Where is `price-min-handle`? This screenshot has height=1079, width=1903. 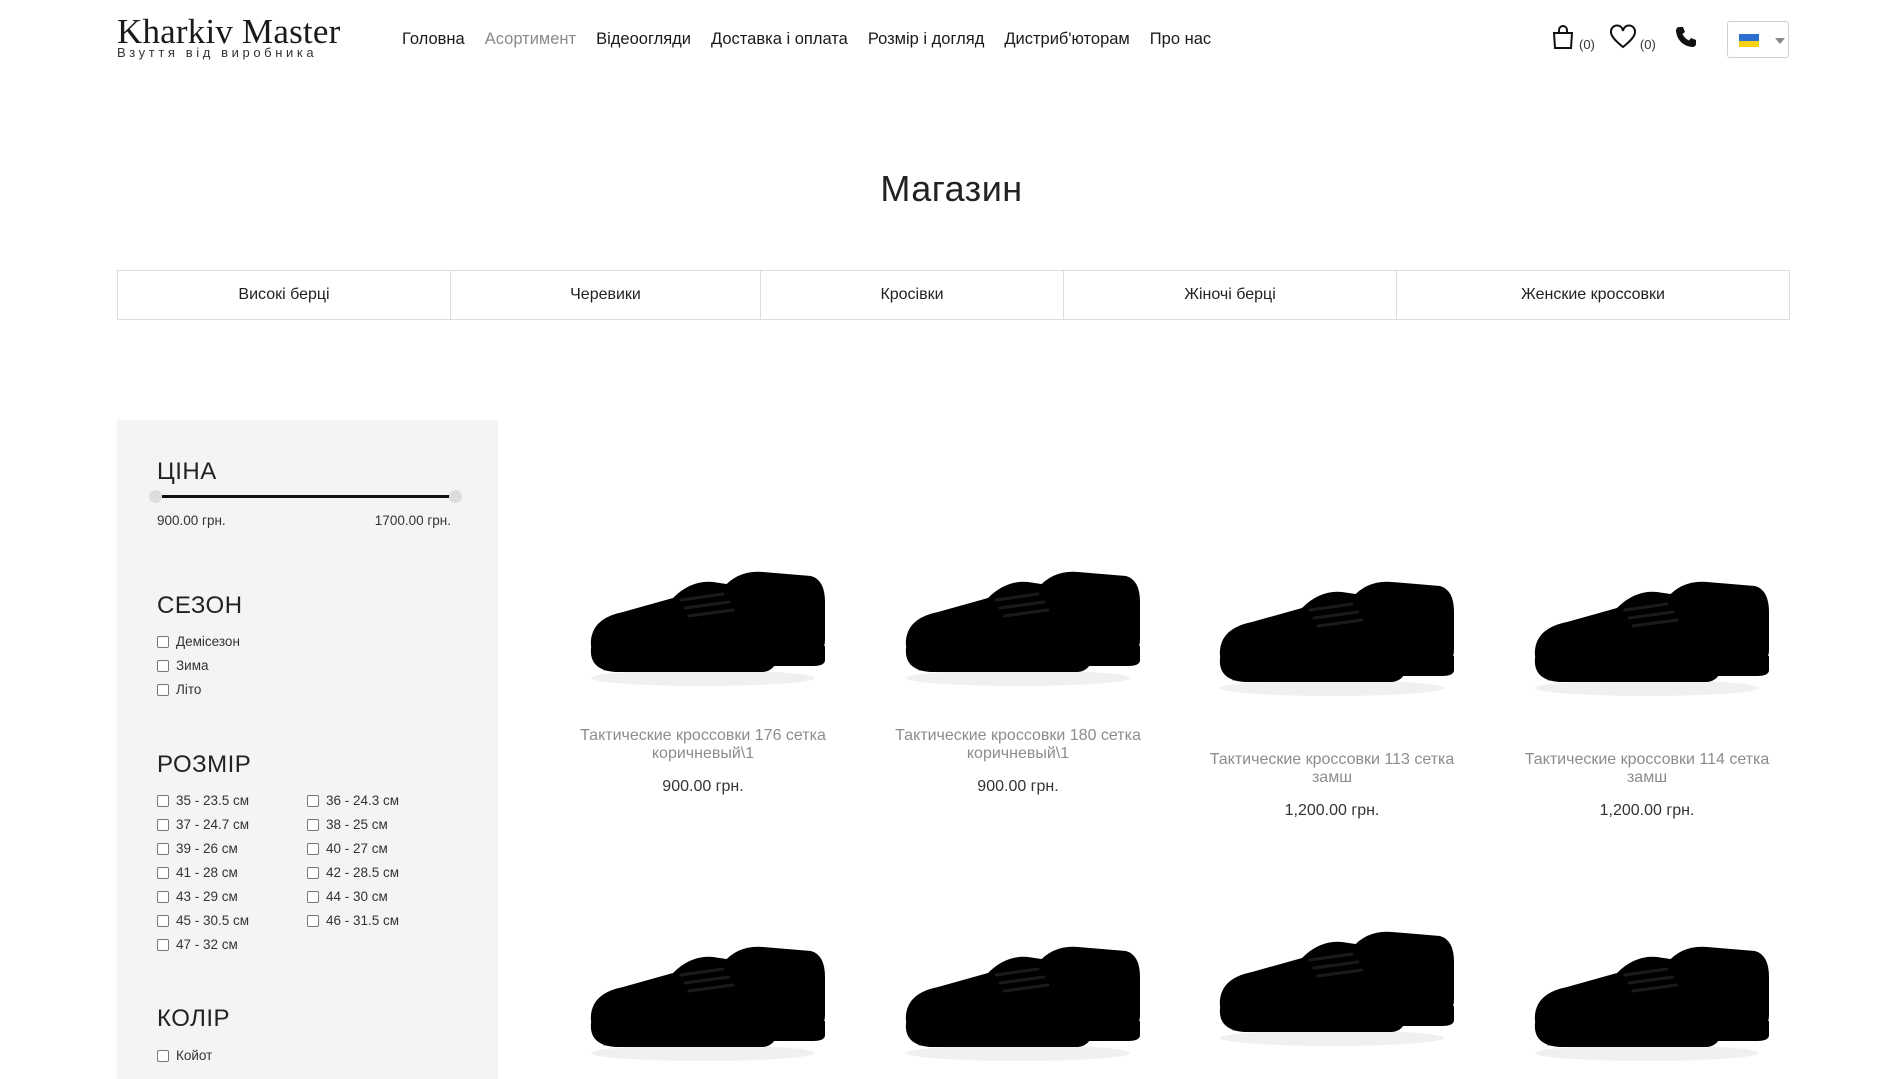
price-min-handle is located at coordinates (155, 496).